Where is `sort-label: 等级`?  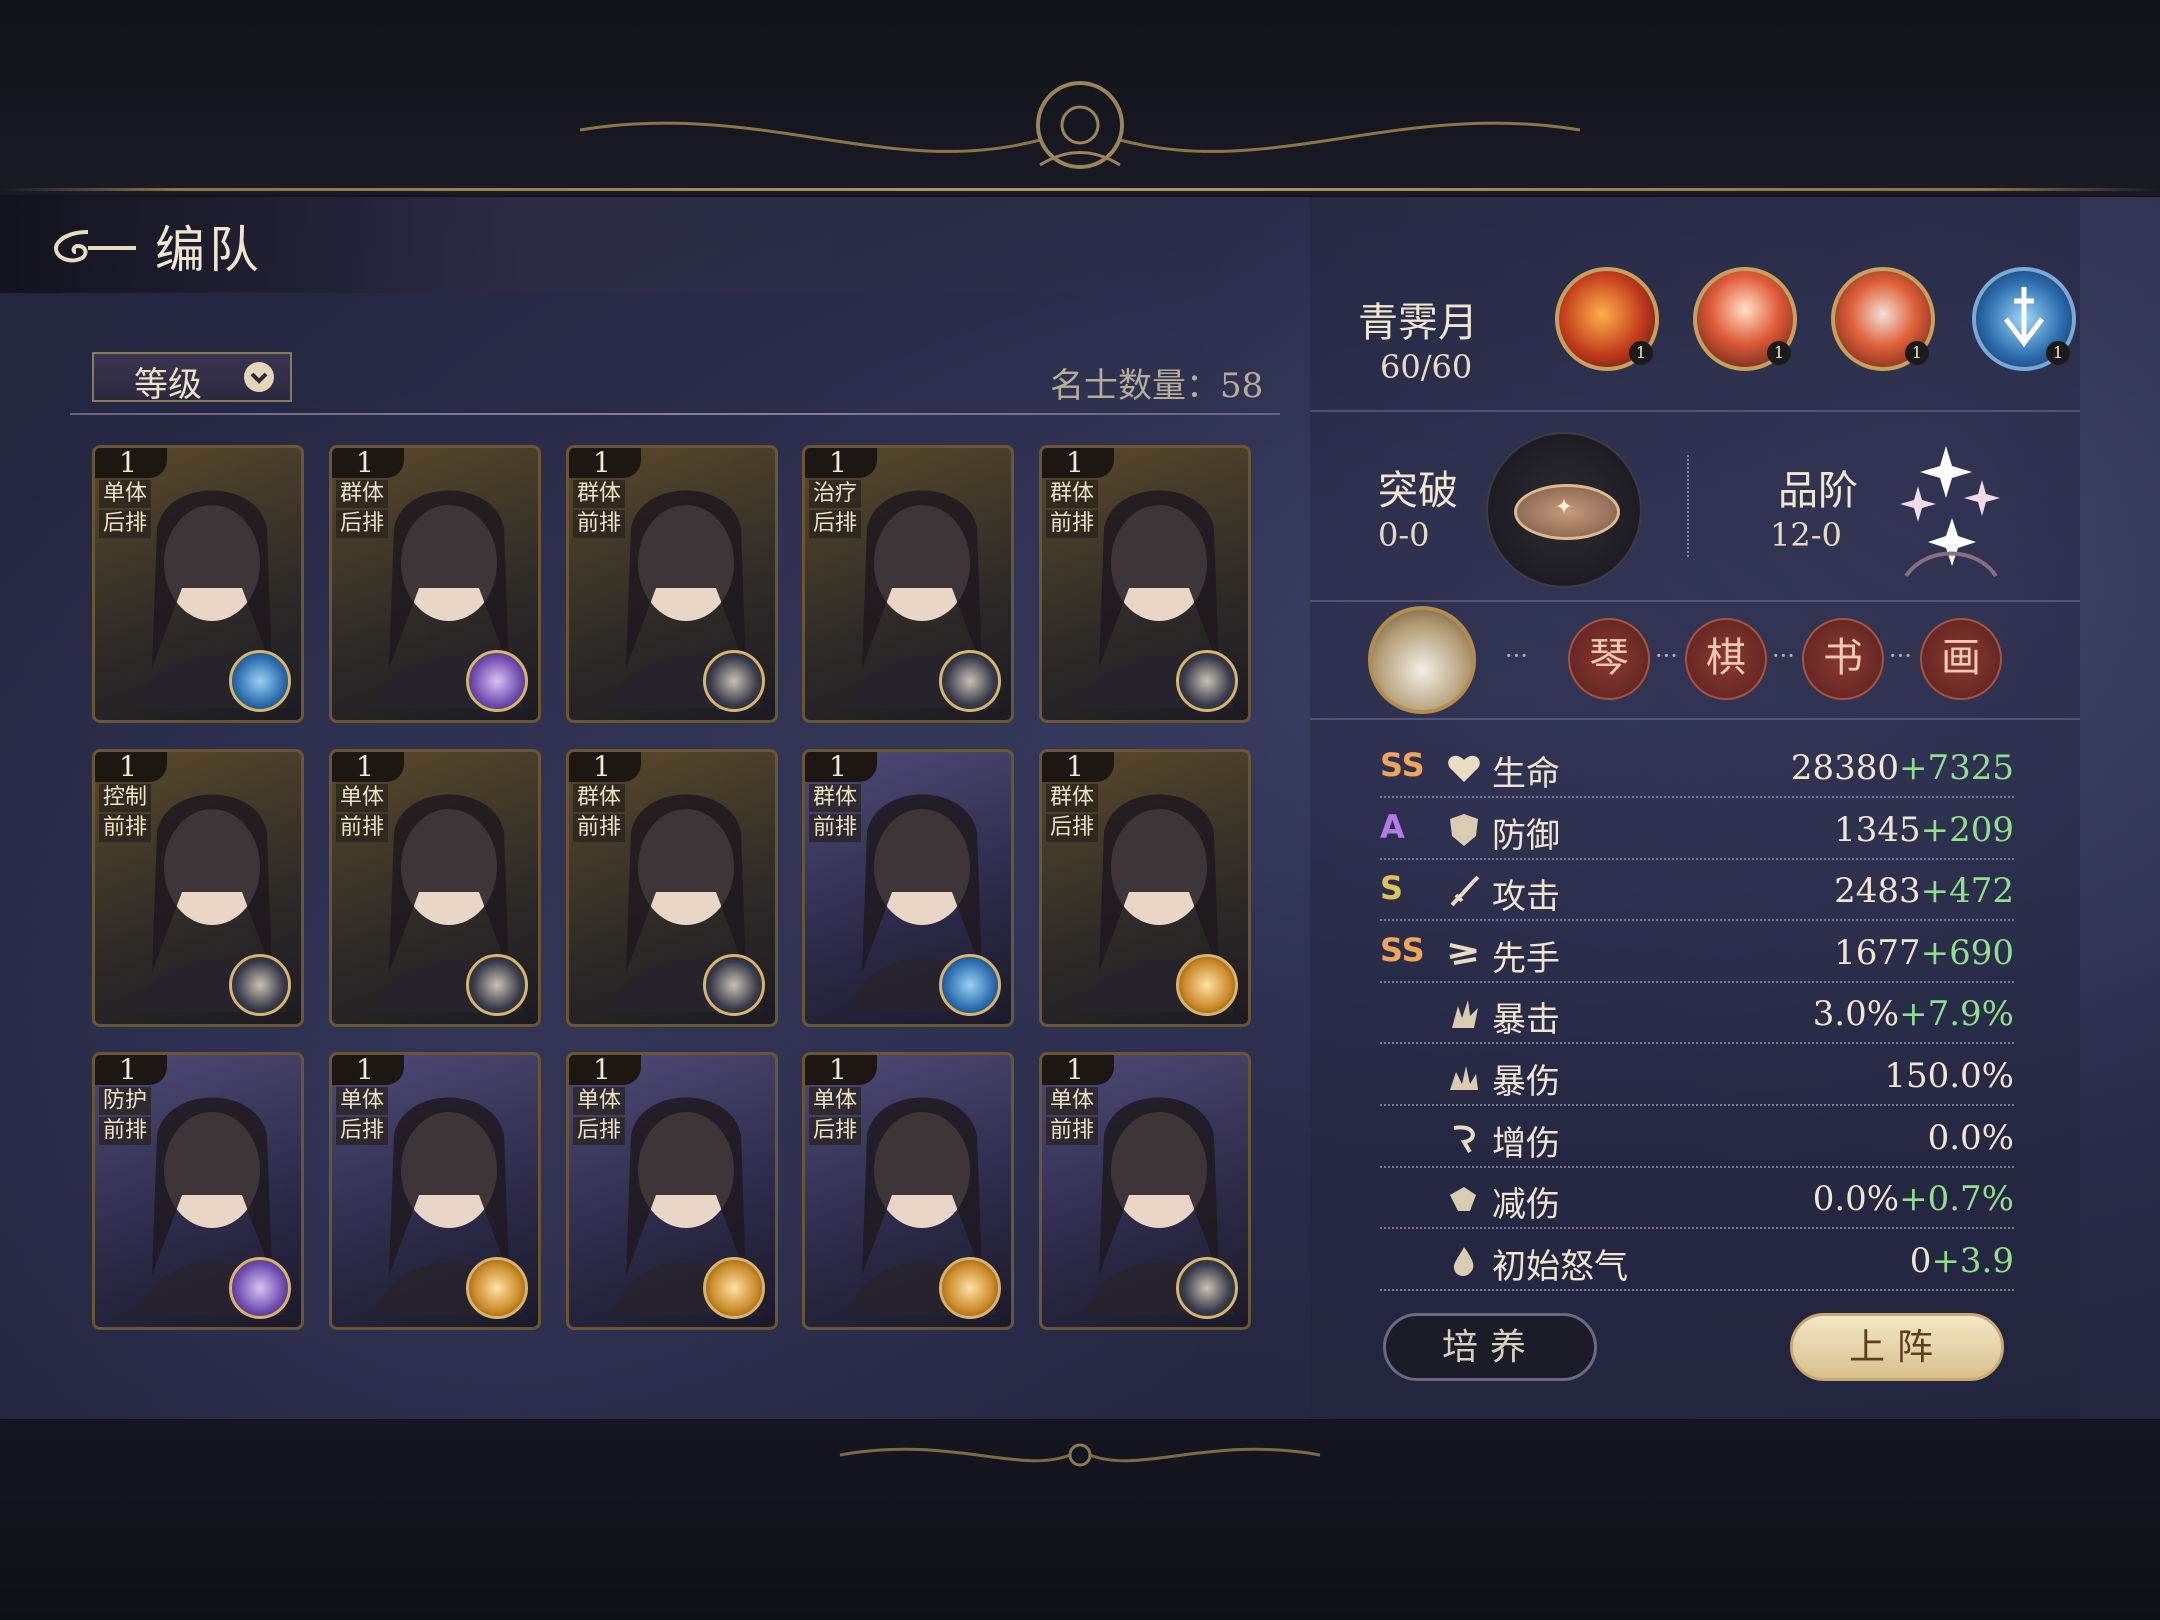 sort-label: 等级 is located at coordinates (168, 385).